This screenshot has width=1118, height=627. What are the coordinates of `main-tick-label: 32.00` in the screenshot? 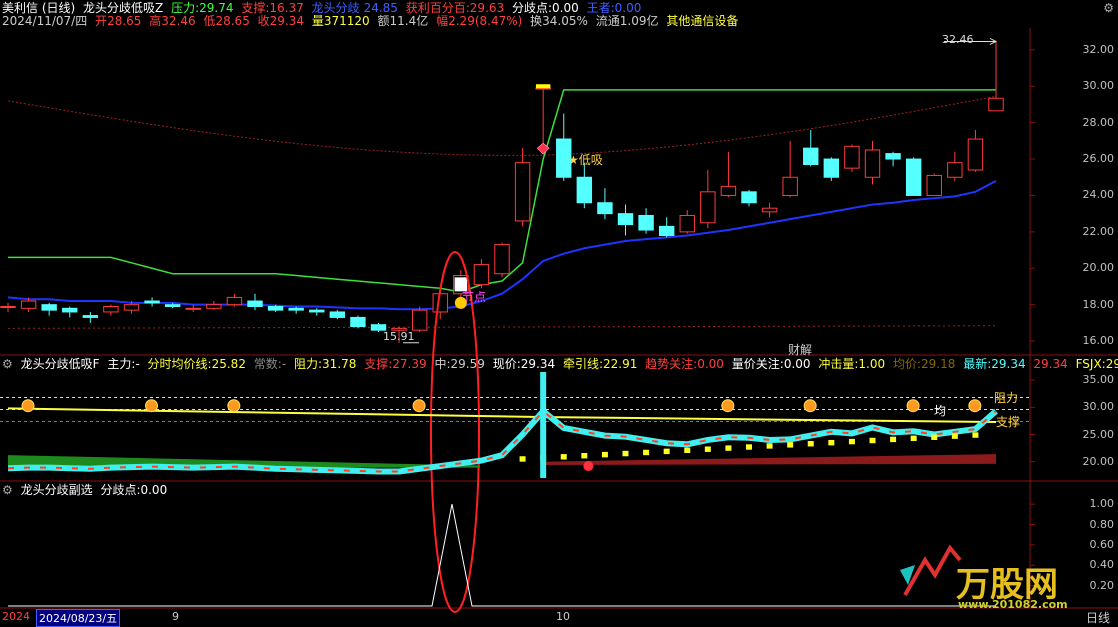 It's located at (1098, 49).